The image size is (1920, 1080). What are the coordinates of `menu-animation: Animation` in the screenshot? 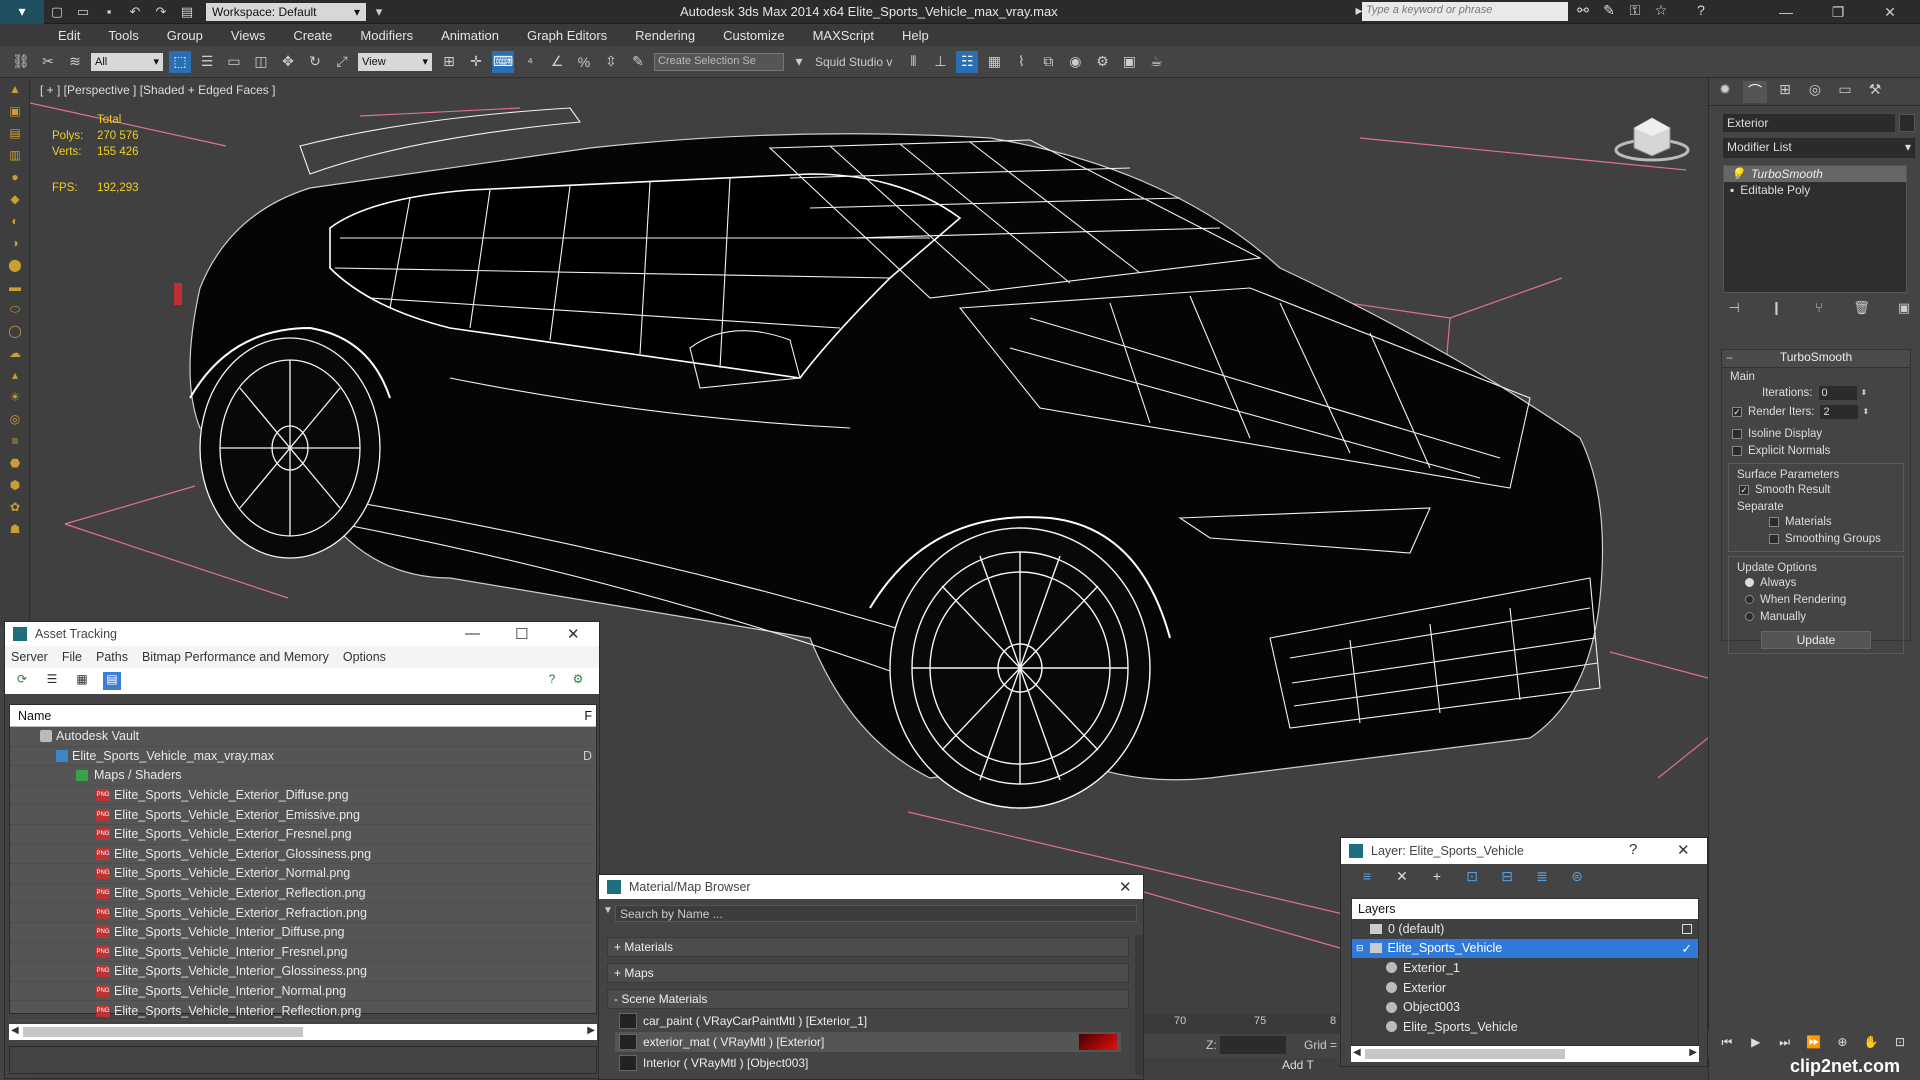 It's located at (470, 35).